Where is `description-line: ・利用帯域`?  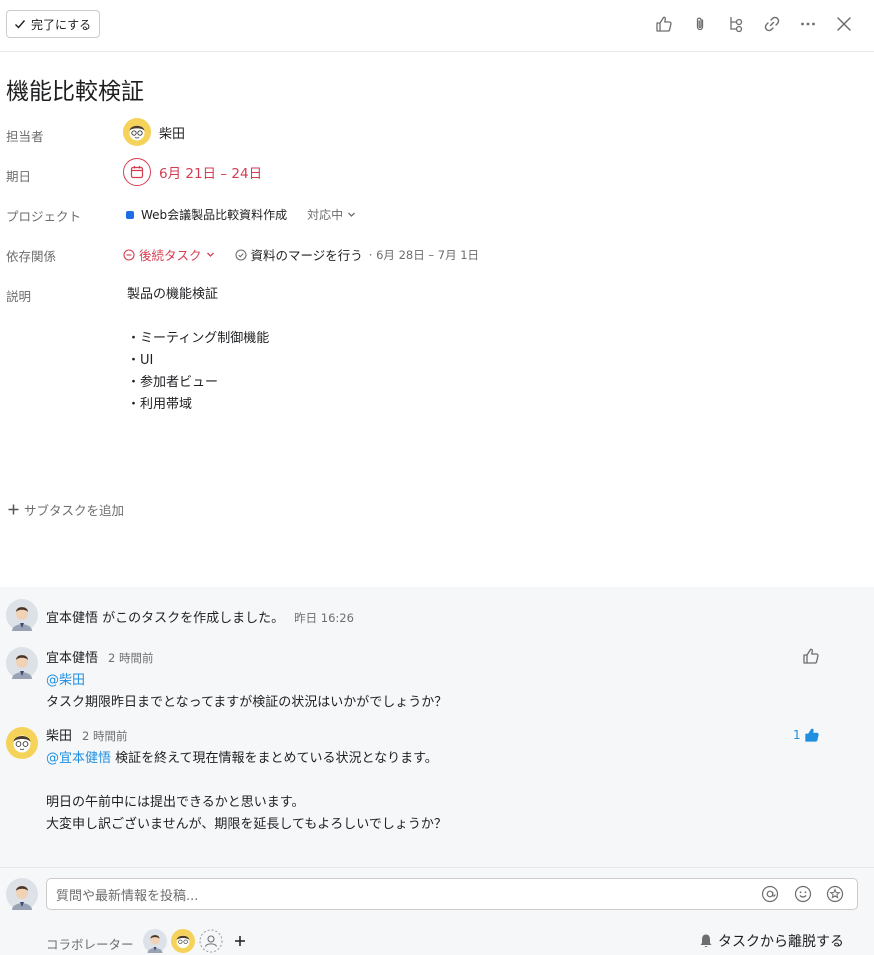
description-line: ・利用帯域 is located at coordinates (160, 404).